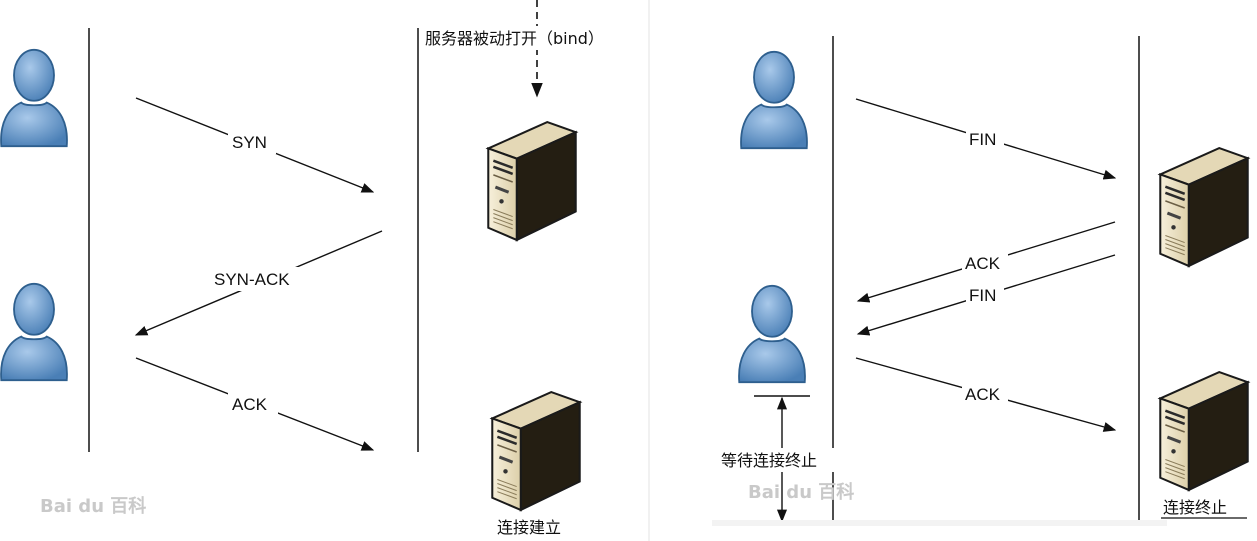 The image size is (1257, 541). I want to click on ack-label: ACK, so click(250, 404).